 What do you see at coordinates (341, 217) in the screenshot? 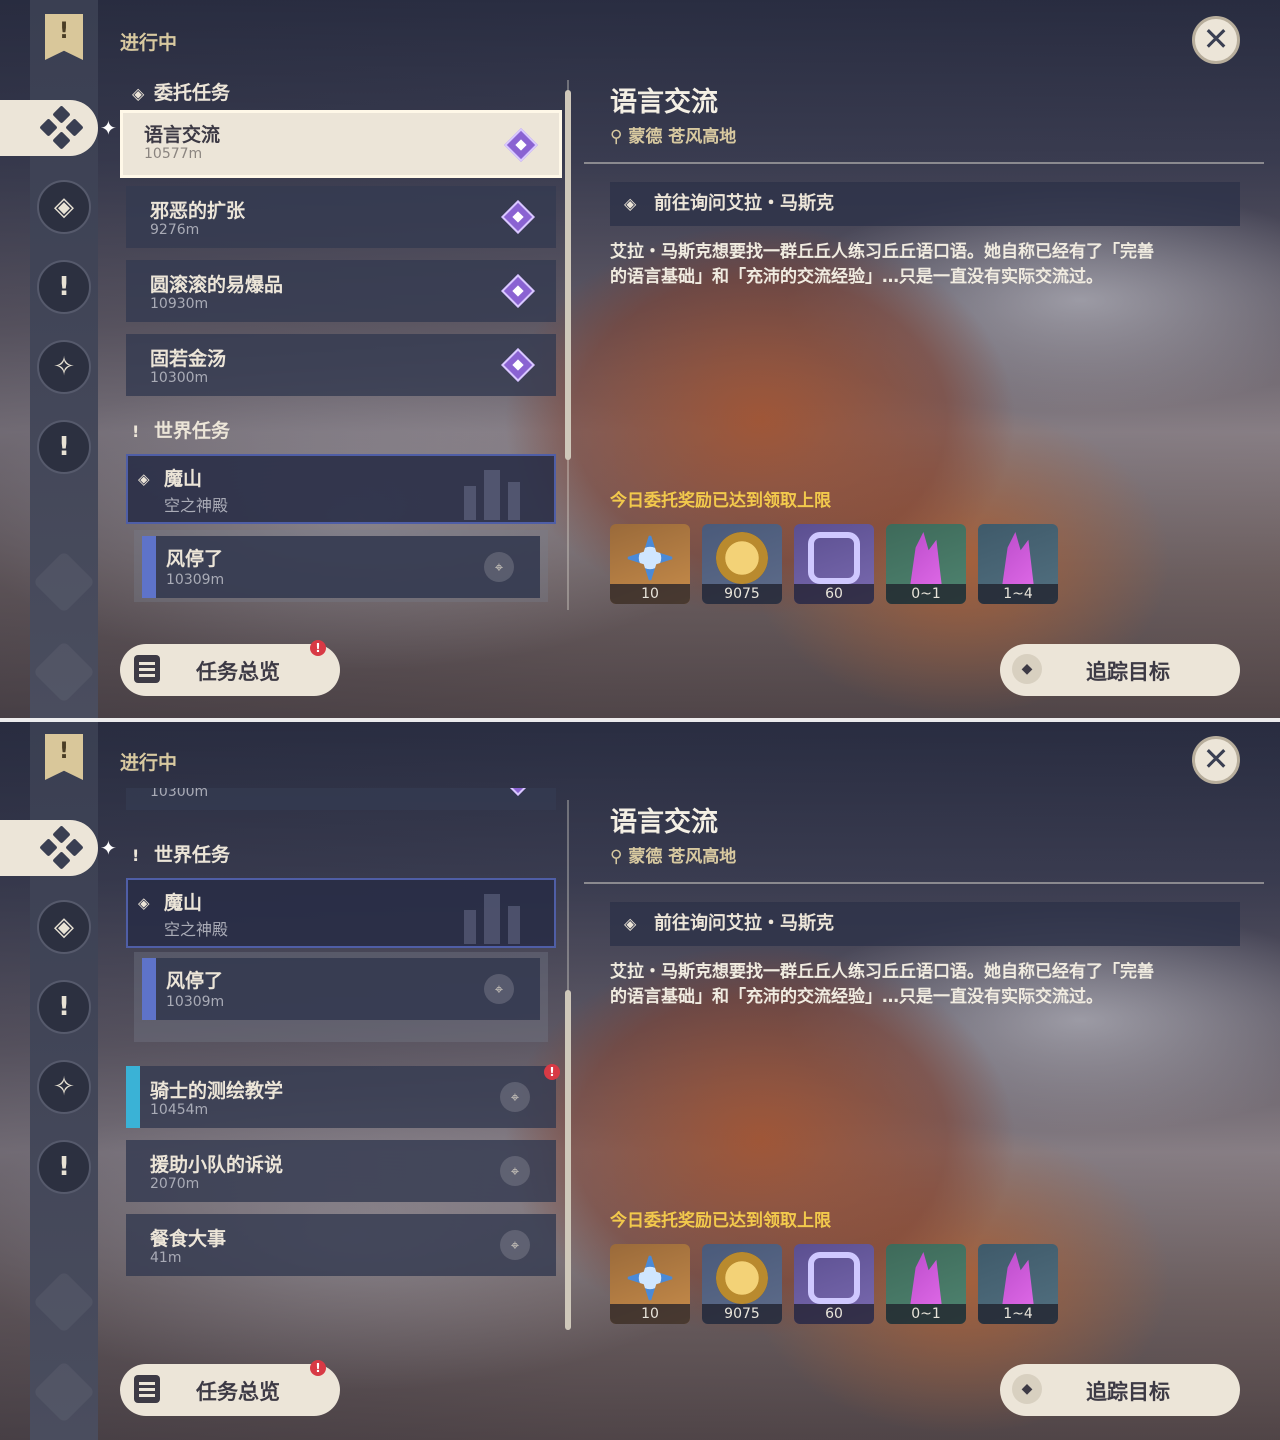
I see `list-item-commission: 邪恶的扩张 9276m` at bounding box center [341, 217].